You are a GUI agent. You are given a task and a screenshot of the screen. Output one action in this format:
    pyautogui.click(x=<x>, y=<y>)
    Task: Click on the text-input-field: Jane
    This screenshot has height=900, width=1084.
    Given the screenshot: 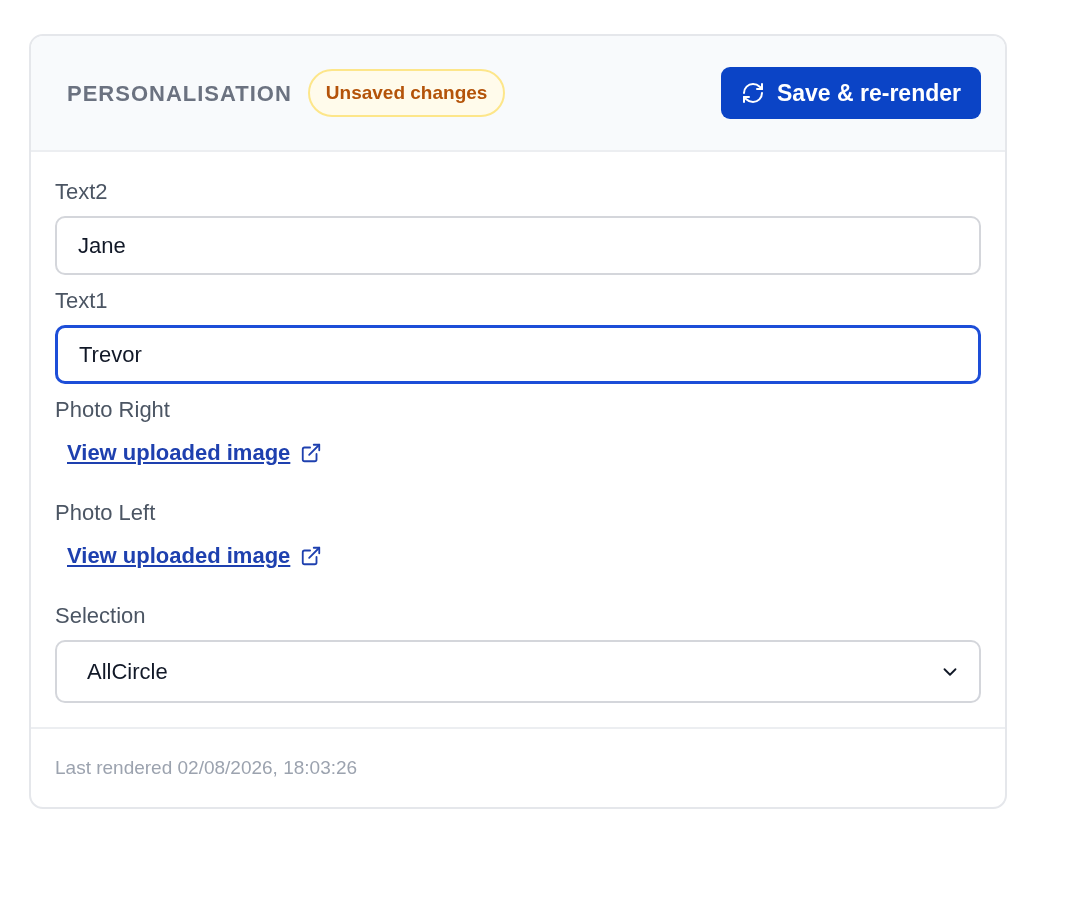 What is the action you would take?
    pyautogui.click(x=518, y=245)
    